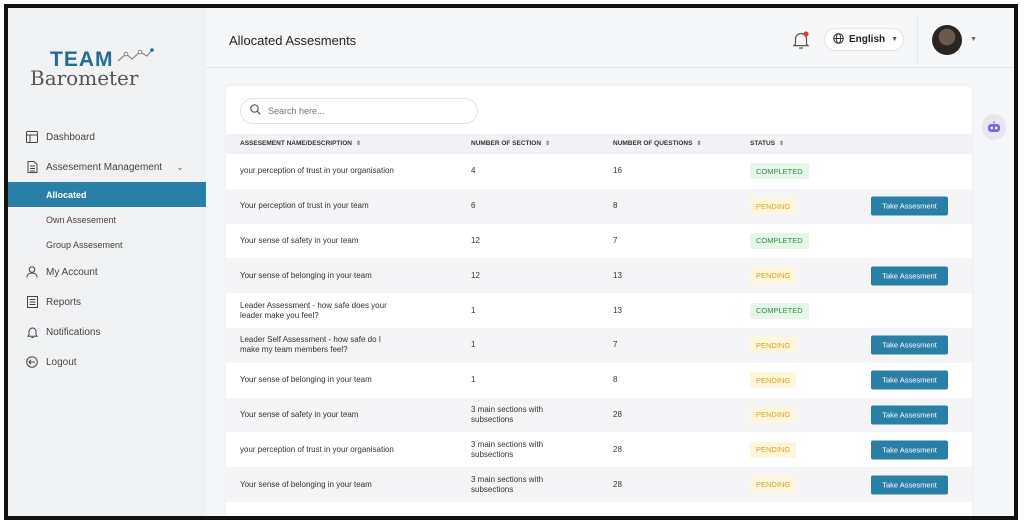 This screenshot has height=526, width=1024. What do you see at coordinates (947, 40) in the screenshot?
I see `avatar` at bounding box center [947, 40].